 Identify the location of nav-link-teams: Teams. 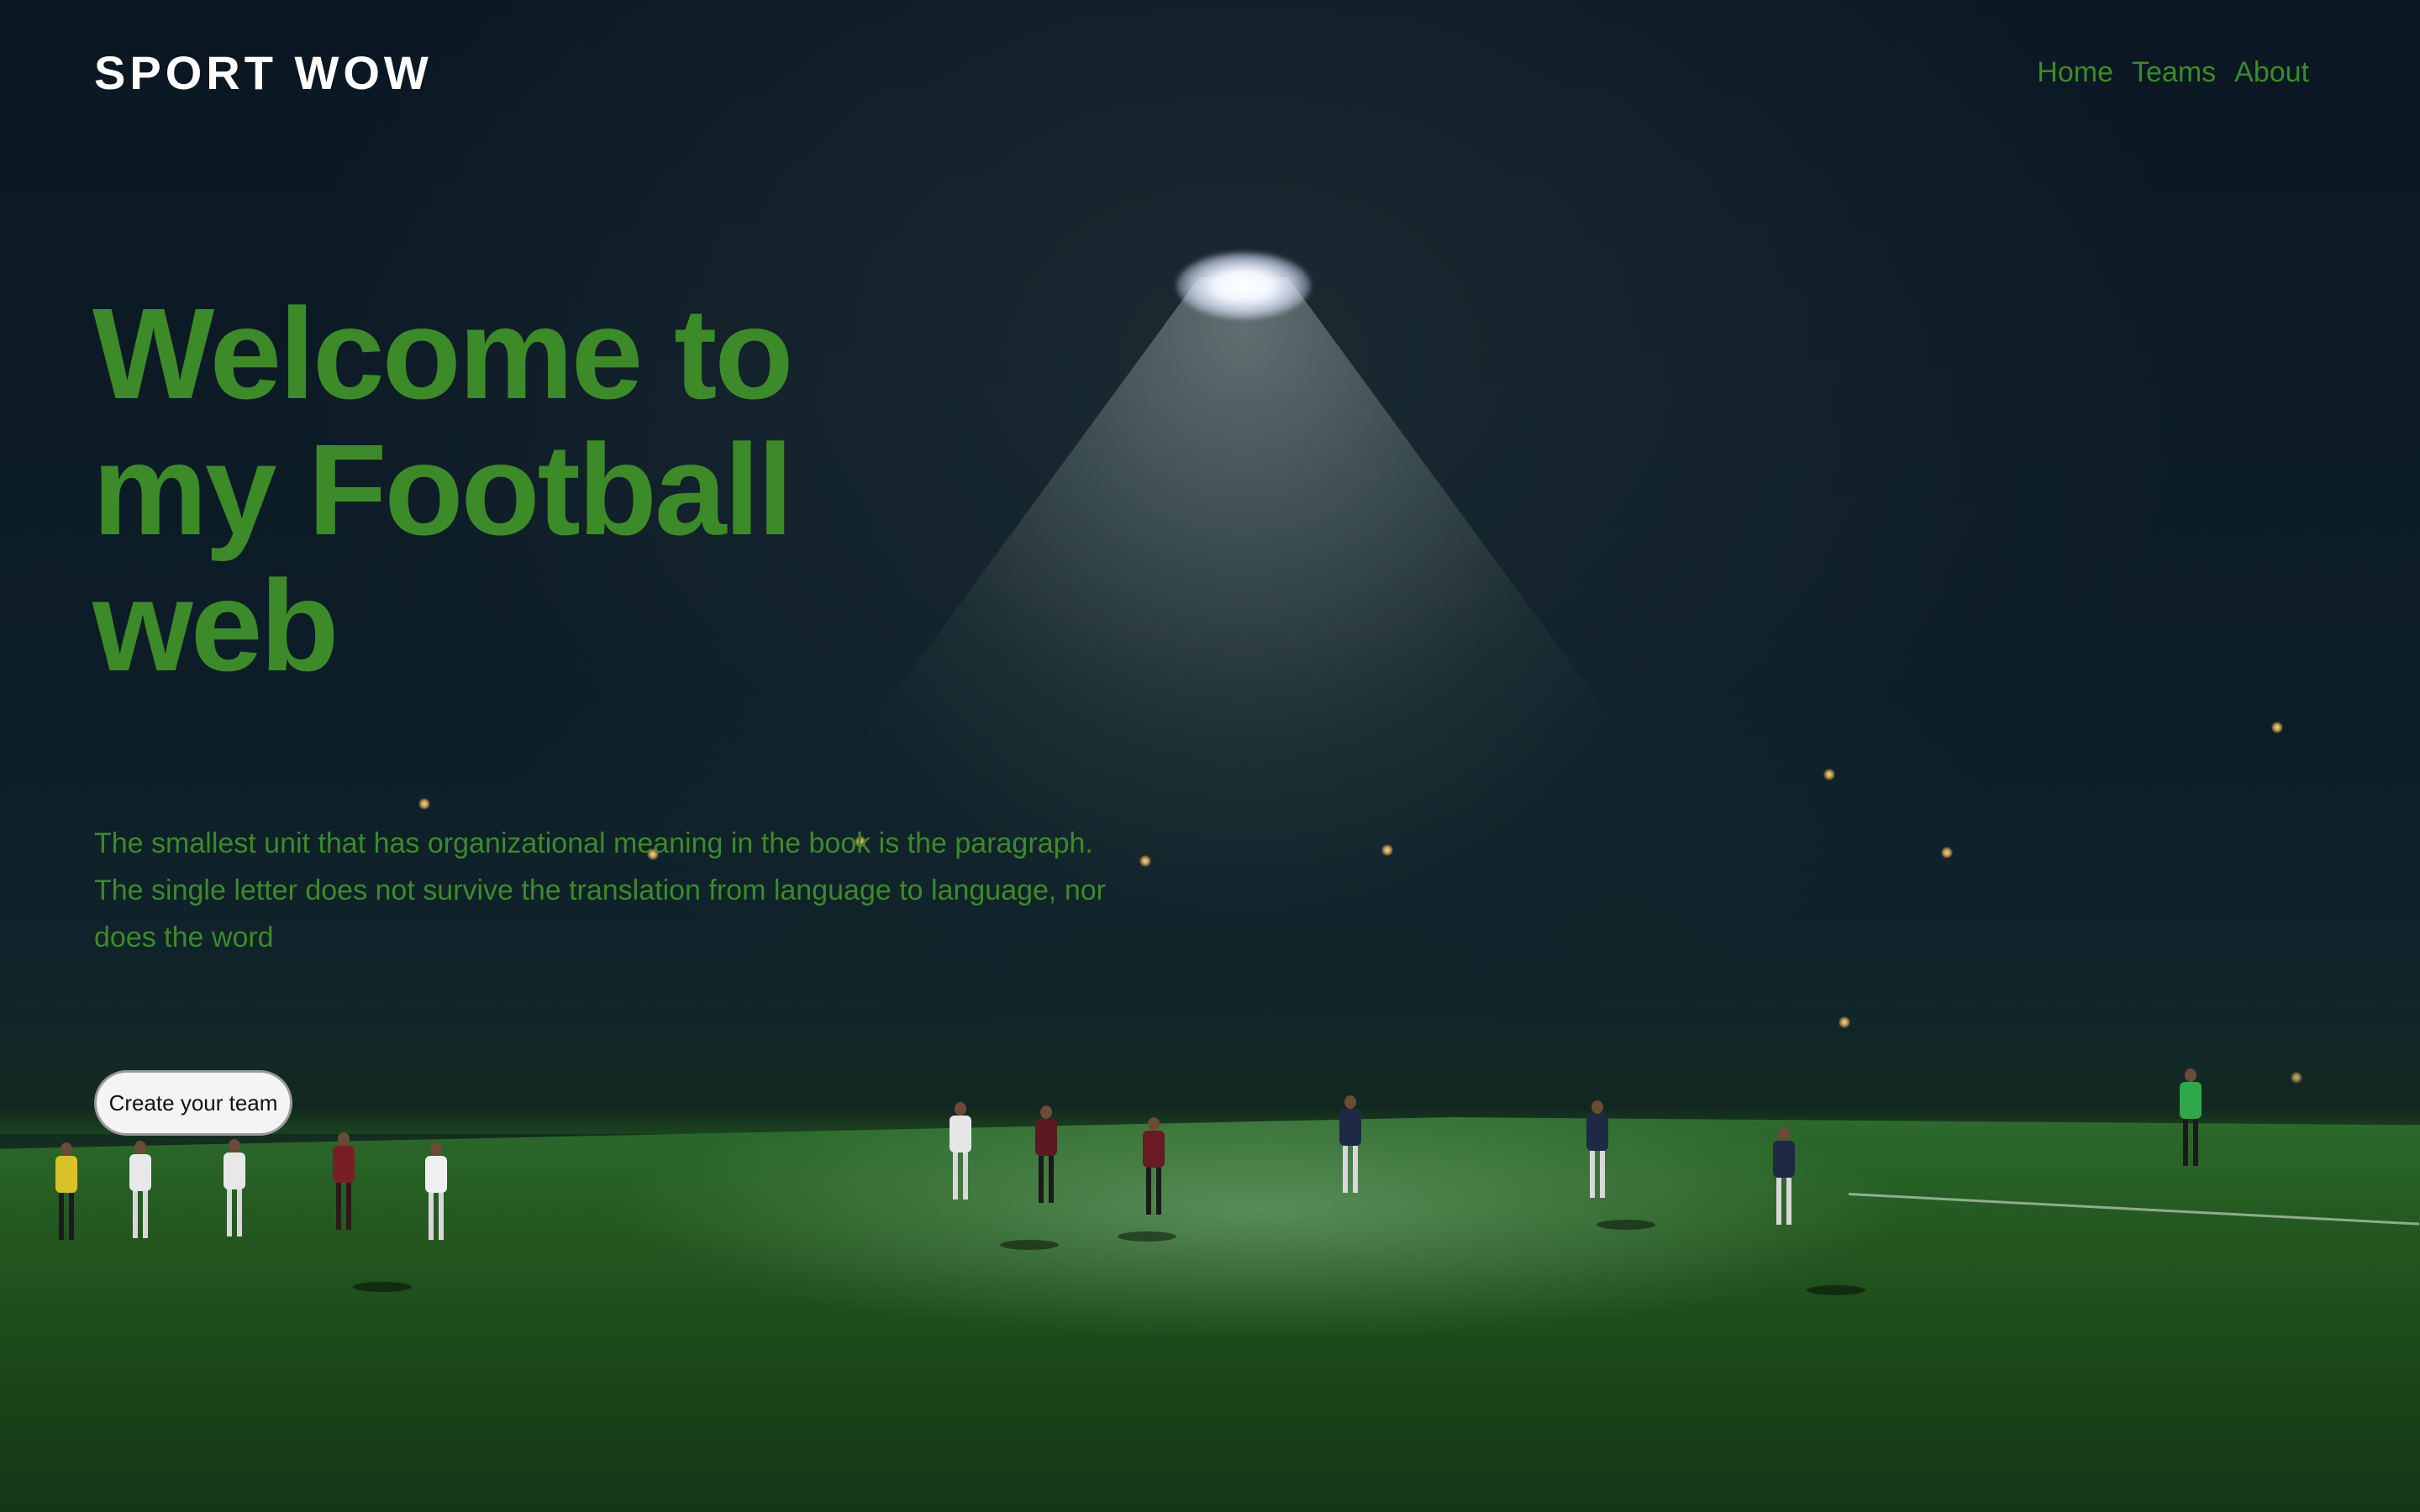
(2174, 72).